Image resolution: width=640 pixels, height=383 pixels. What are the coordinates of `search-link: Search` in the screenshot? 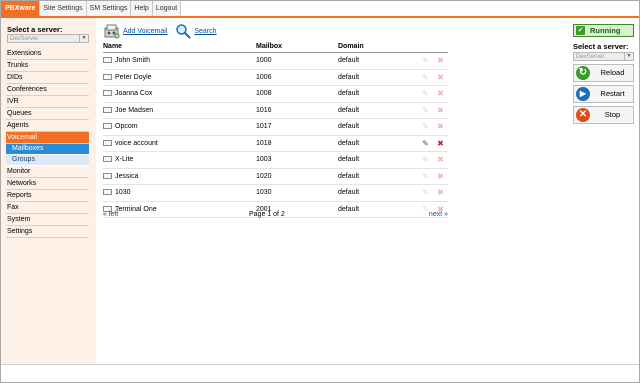 It's located at (205, 31).